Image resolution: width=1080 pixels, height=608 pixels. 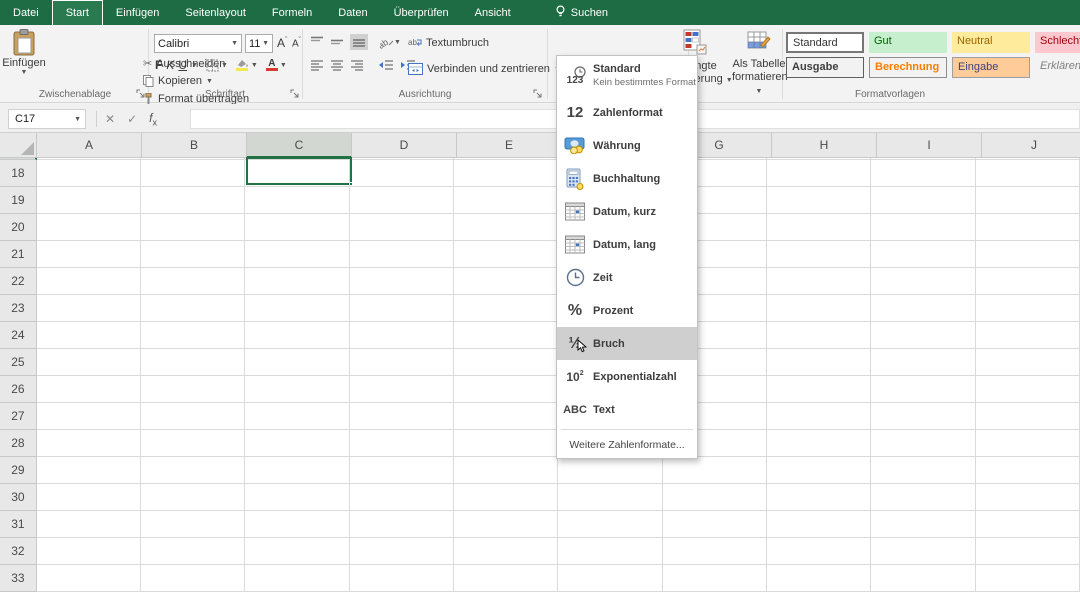 I want to click on cell-I24, so click(x=923, y=335).